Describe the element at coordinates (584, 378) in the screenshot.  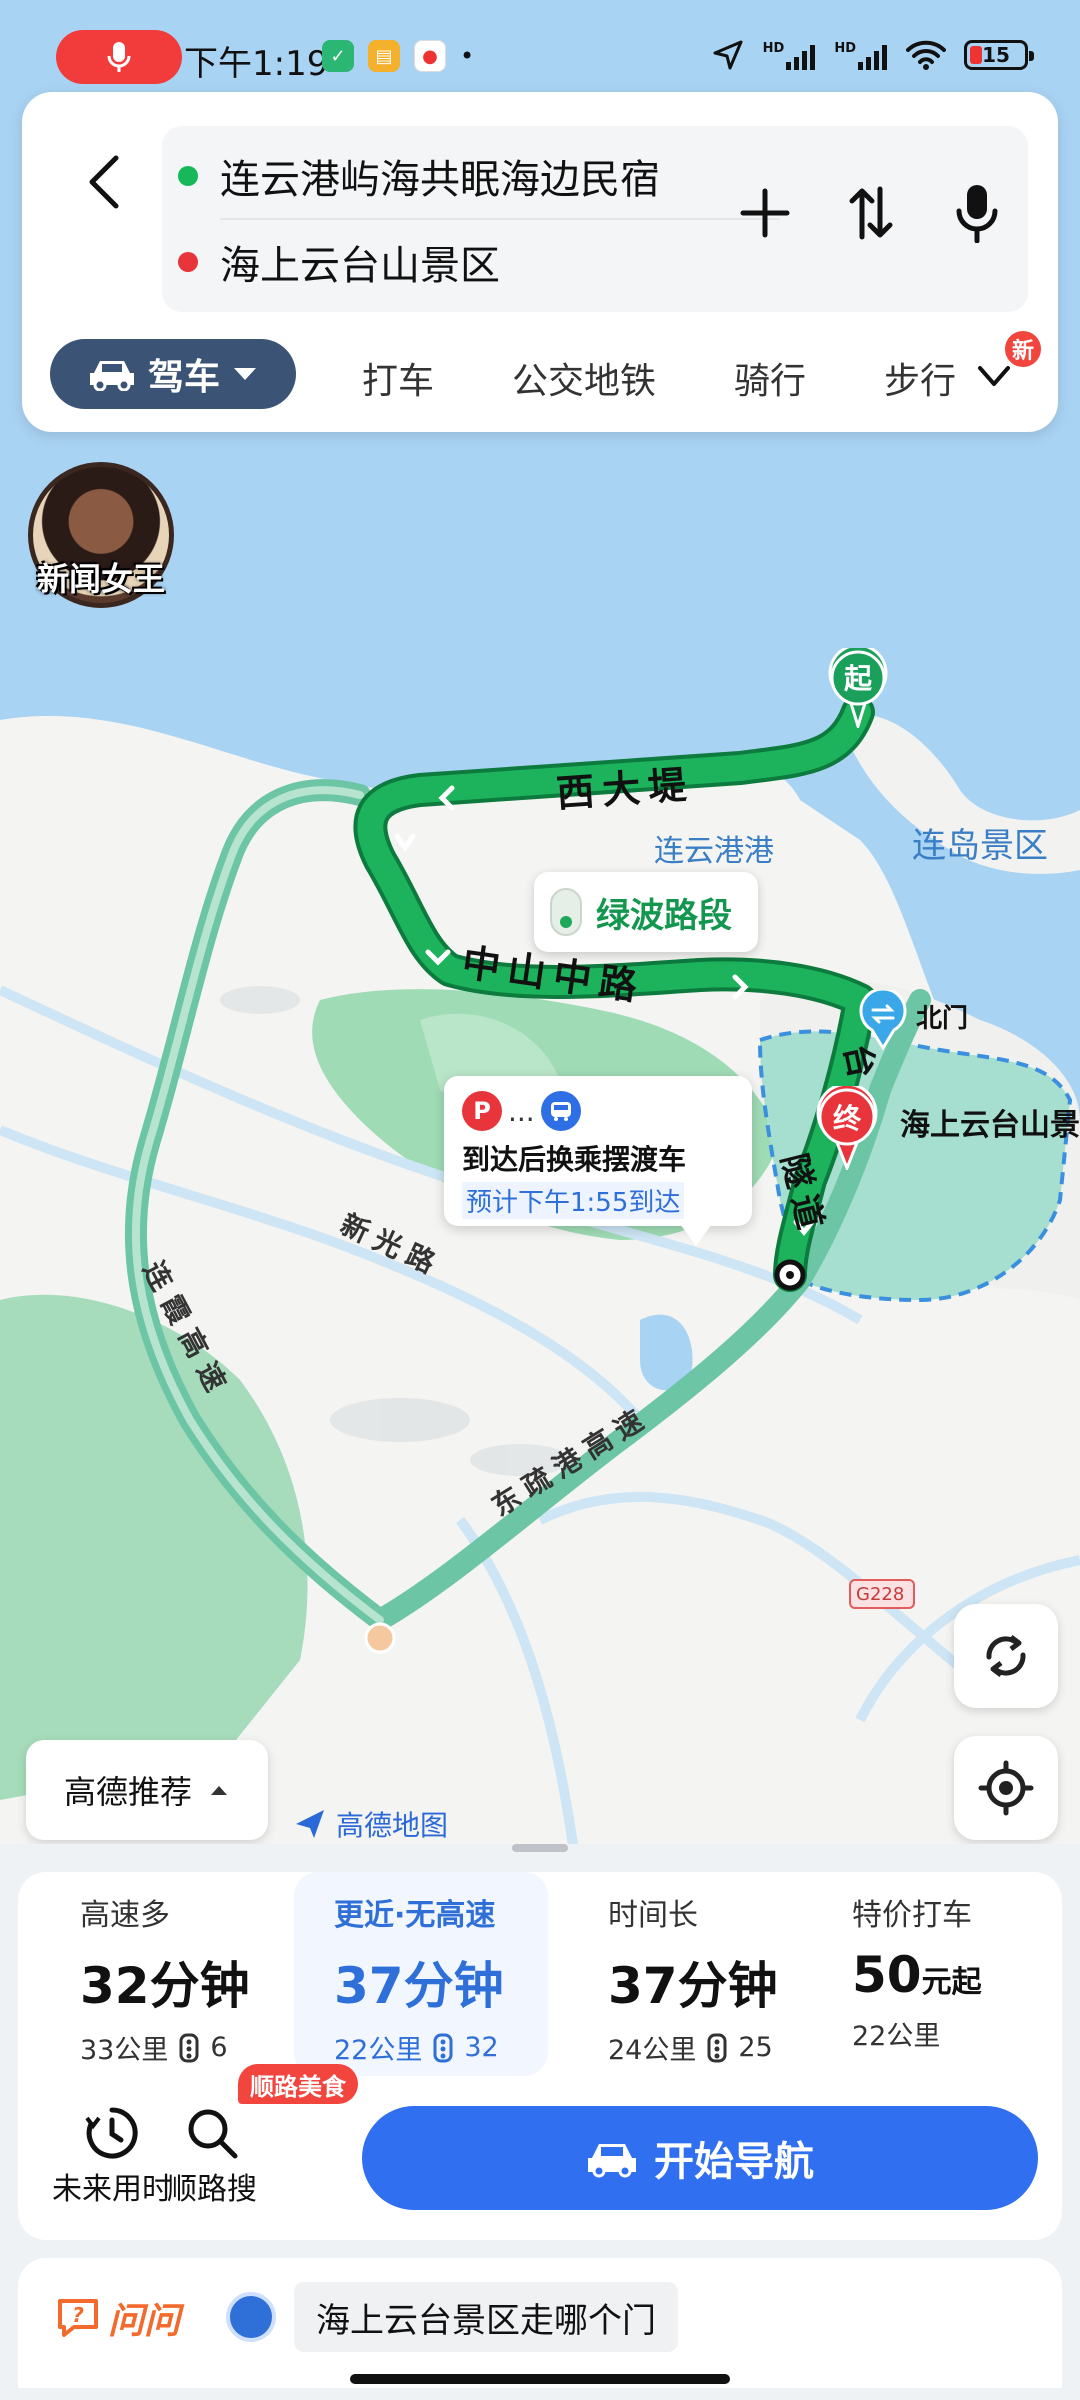
I see `tab-transit: 公交地铁` at that location.